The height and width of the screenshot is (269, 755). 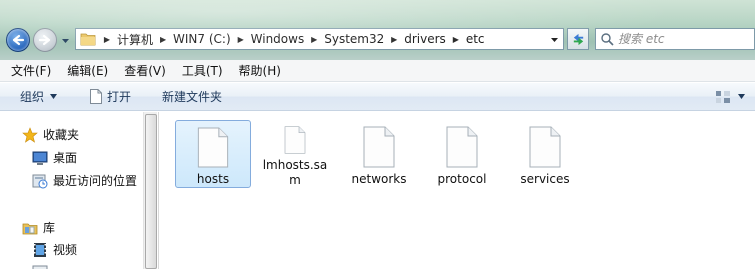 I want to click on recent-pages-dropdown, so click(x=65, y=40).